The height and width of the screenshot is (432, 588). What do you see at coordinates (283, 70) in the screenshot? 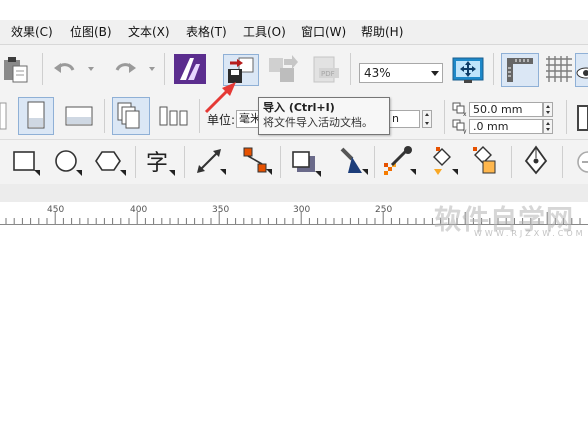
I see `export-icon` at bounding box center [283, 70].